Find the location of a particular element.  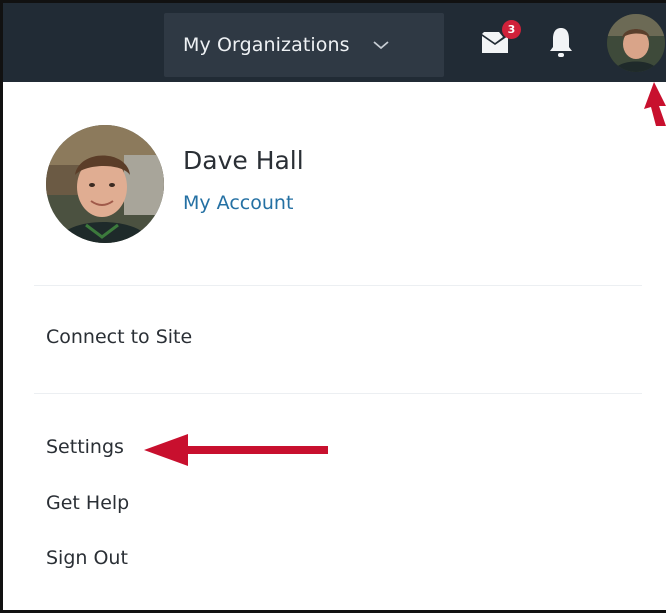

profile-avatar is located at coordinates (105, 184).